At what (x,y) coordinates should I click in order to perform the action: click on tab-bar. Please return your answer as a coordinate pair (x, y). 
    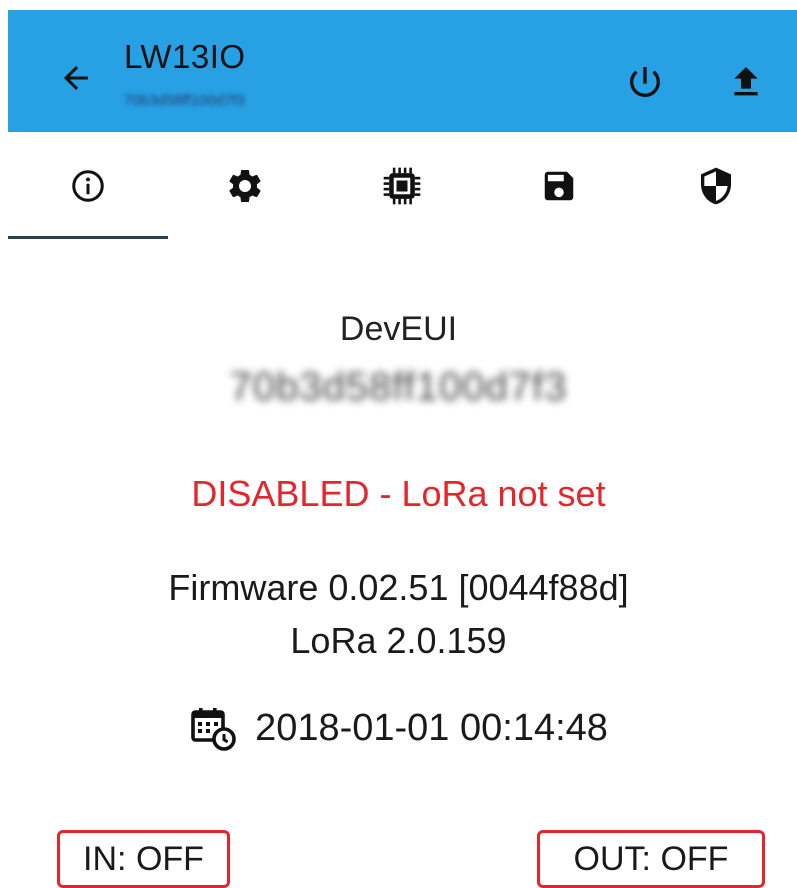
    Looking at the image, I should click on (402, 187).